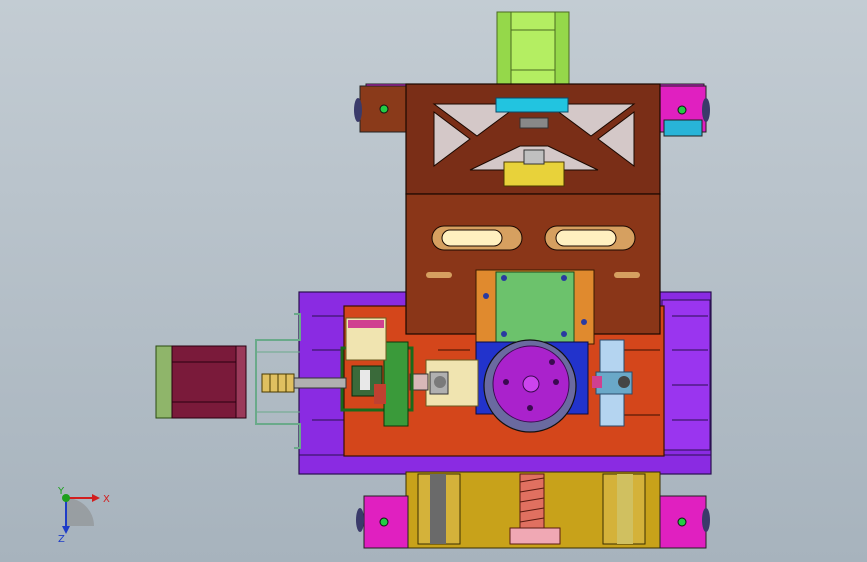 The height and width of the screenshot is (562, 867). Describe the element at coordinates (201, 382) in the screenshot. I see `left-stepper-motor` at that location.